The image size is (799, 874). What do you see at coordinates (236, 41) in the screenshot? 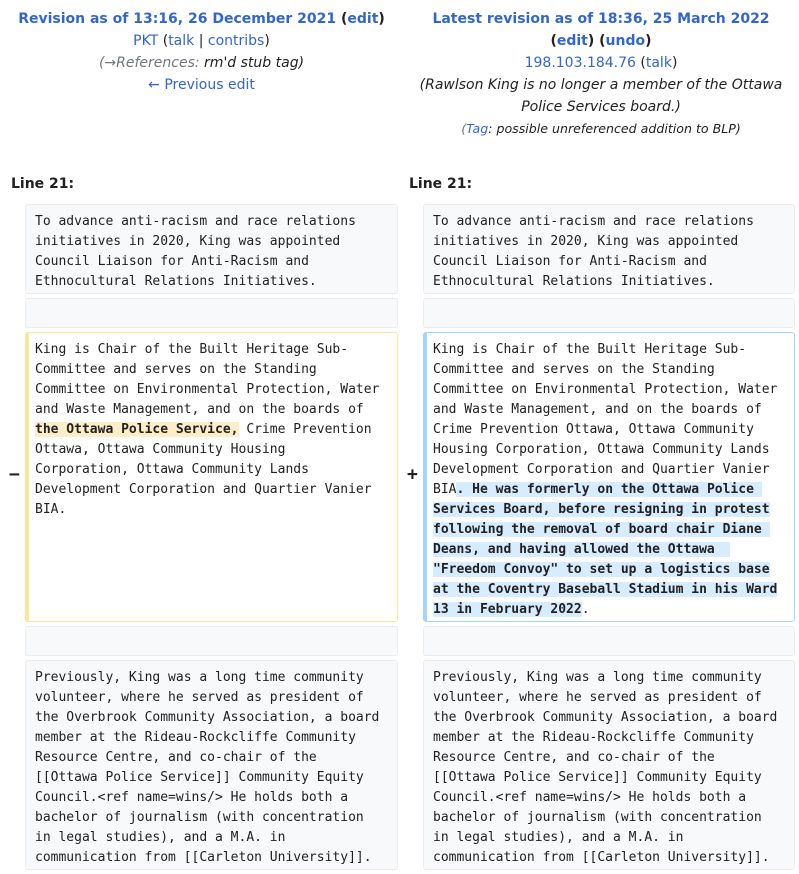
I see `left-contribs-link: contribs` at bounding box center [236, 41].